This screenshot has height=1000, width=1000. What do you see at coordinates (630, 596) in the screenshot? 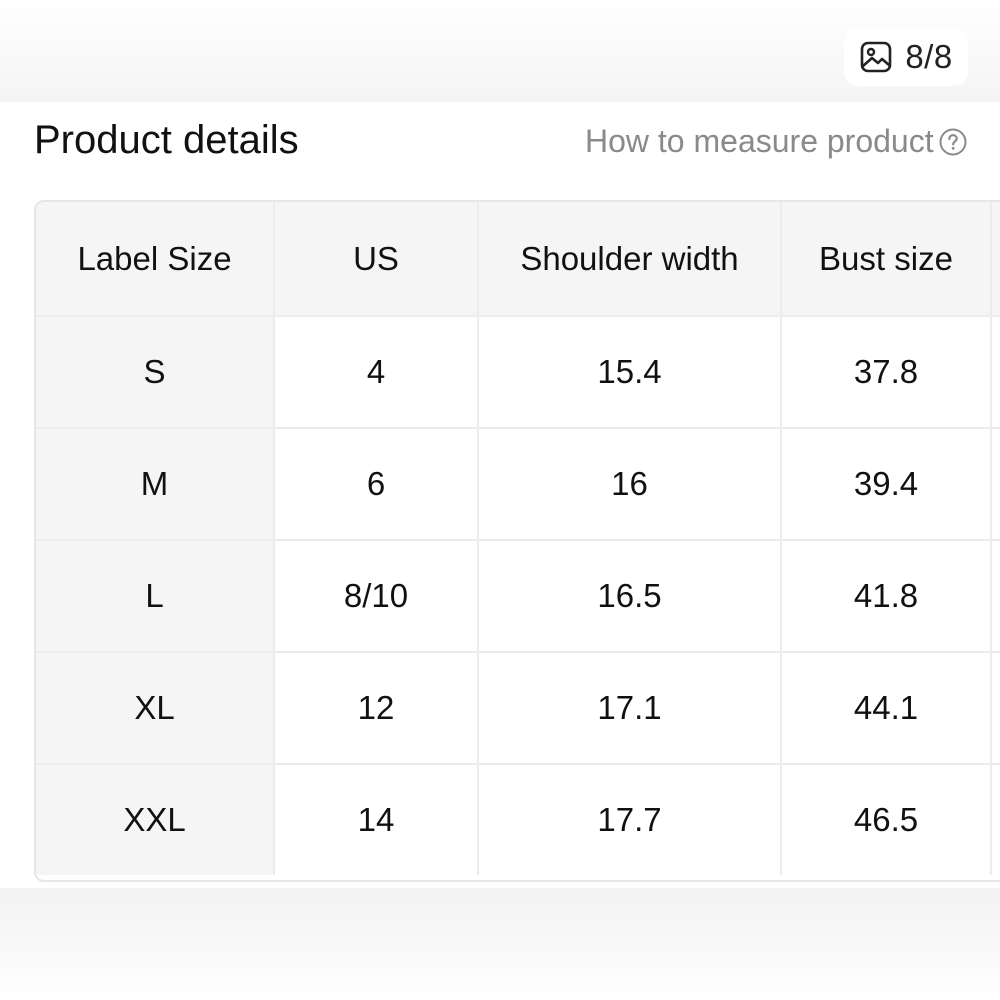
I see `cell-shoulder-width: 16.5` at bounding box center [630, 596].